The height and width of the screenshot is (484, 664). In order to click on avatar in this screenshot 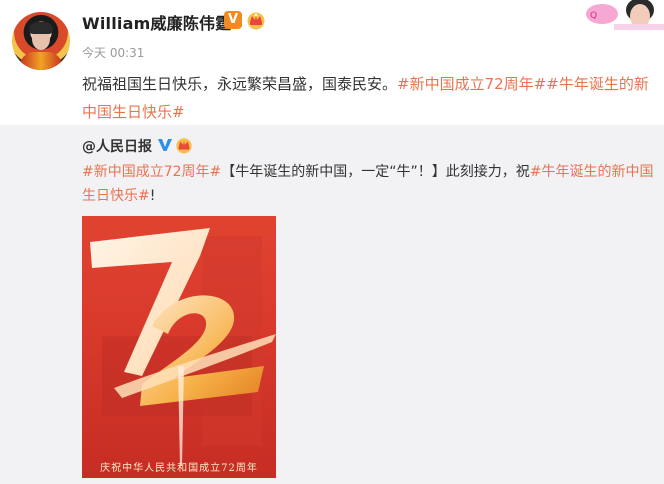, I will do `click(41, 41)`.